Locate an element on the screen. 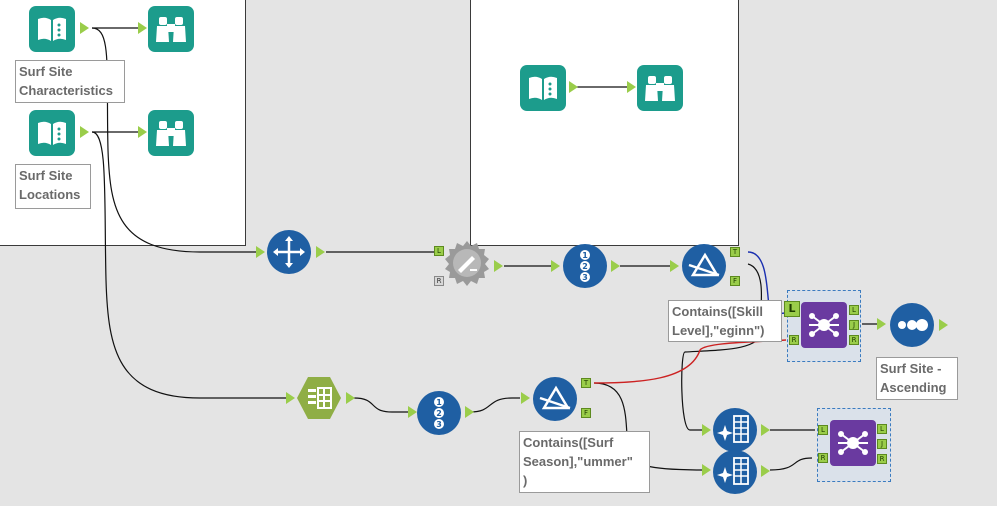  wire-formula2-join3 is located at coordinates (791, 464).